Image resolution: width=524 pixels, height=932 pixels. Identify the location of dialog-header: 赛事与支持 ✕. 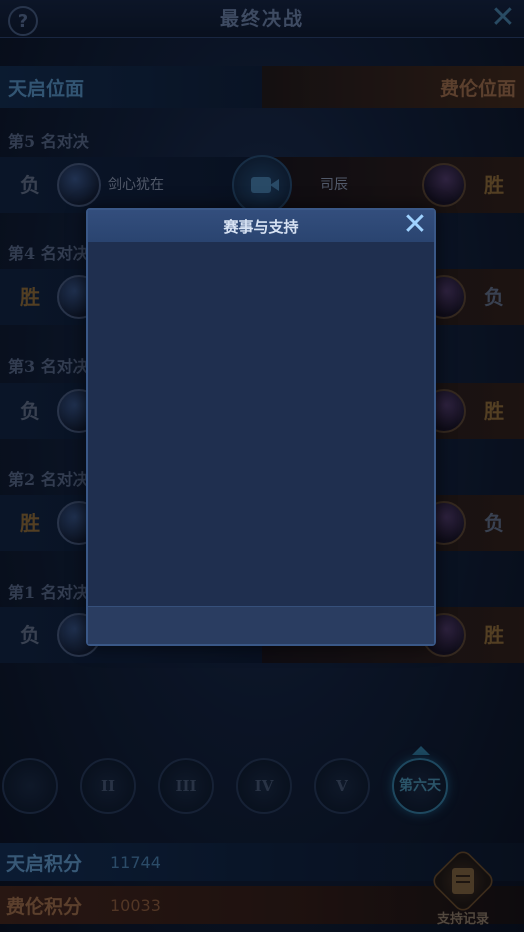
(261, 226).